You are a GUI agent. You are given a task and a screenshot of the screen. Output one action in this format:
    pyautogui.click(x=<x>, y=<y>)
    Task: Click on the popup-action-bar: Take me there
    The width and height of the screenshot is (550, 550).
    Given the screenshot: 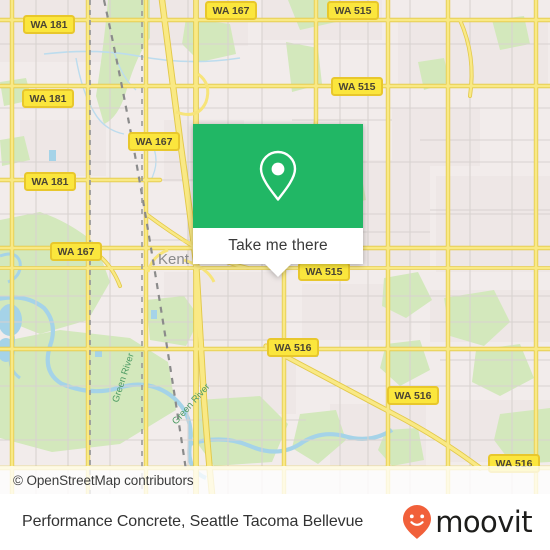 What is the action you would take?
    pyautogui.click(x=278, y=252)
    